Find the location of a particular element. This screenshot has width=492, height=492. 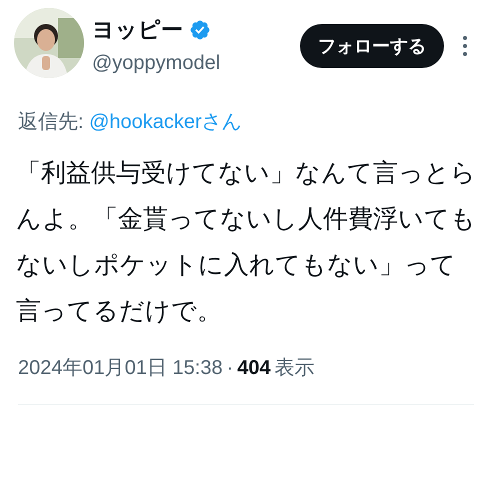

author-handle: @yoppymodel is located at coordinates (156, 63).